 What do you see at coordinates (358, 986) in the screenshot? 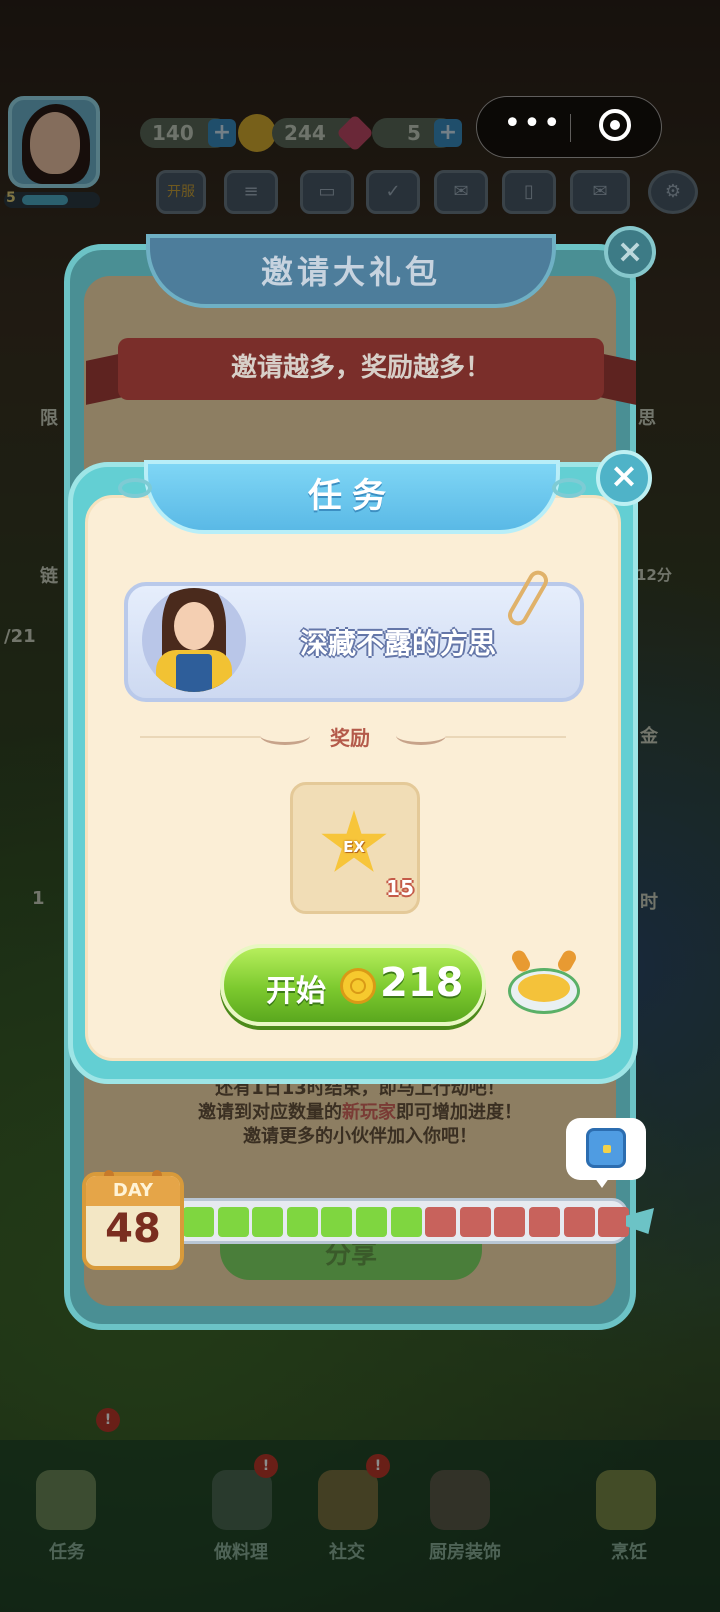
I see `coin-icon` at bounding box center [358, 986].